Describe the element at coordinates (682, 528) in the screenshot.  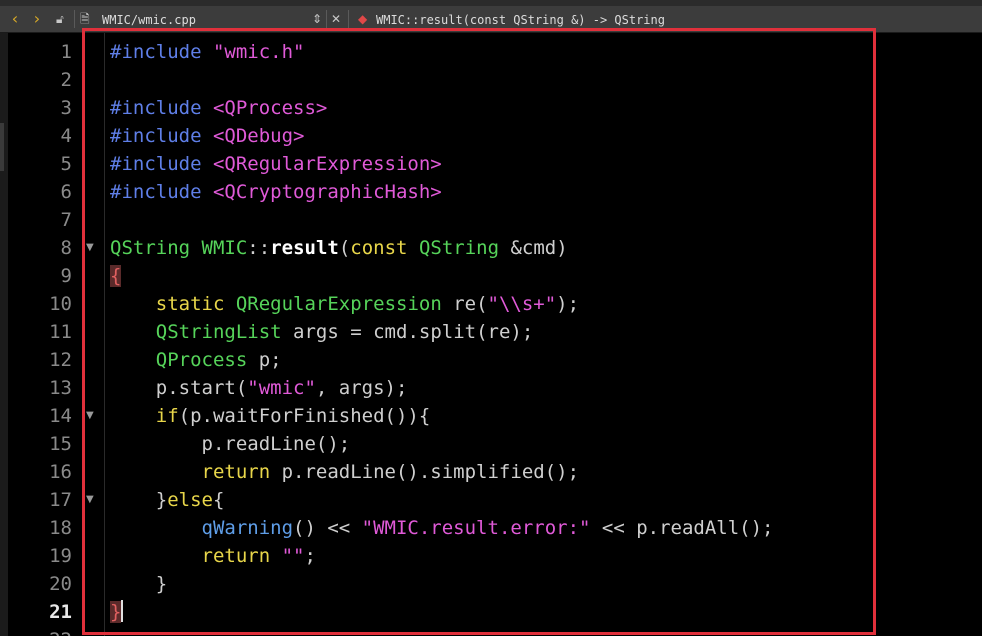
I see `code-token: << p.readAll();` at that location.